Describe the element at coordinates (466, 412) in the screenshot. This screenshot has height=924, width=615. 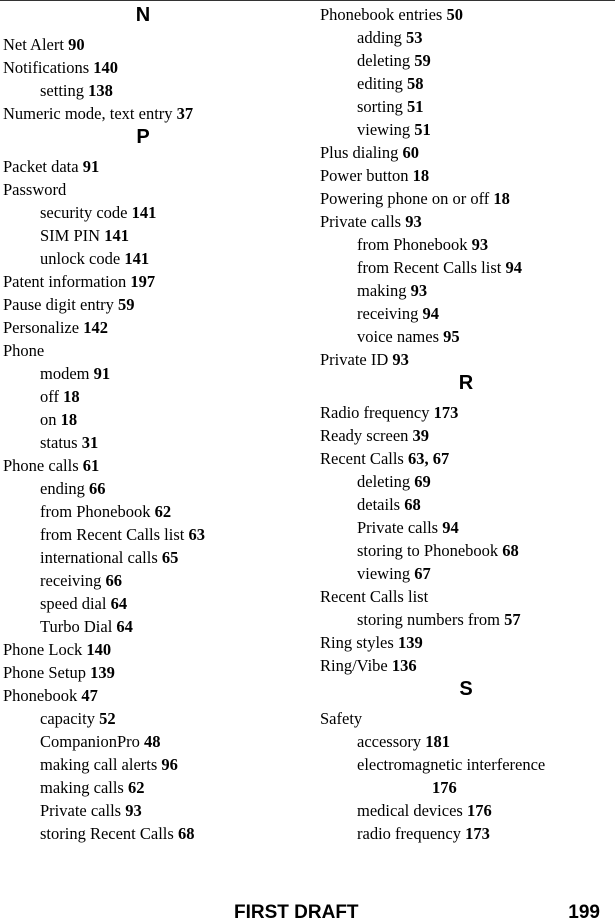
I see `index-entry: Radio frequency 173` at that location.